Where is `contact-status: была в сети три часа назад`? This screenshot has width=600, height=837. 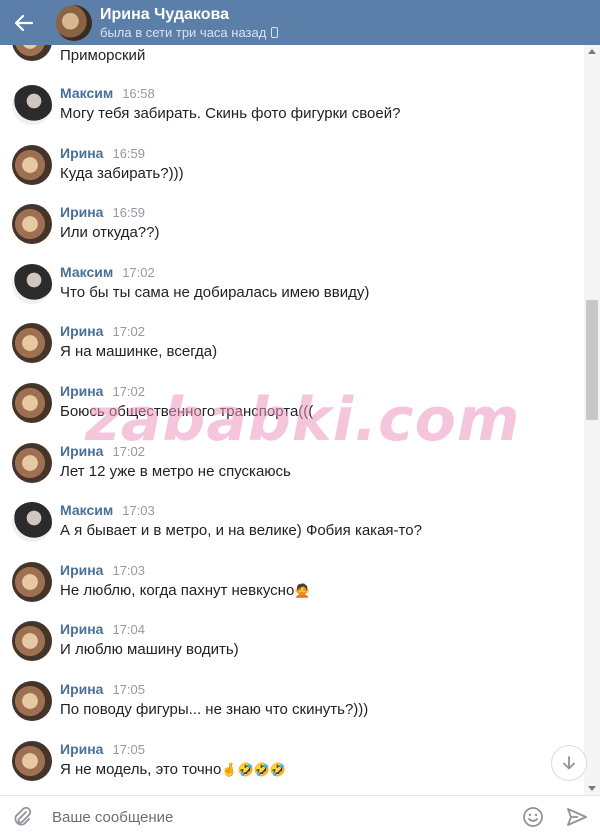 contact-status: была в сети три часа назад is located at coordinates (189, 32).